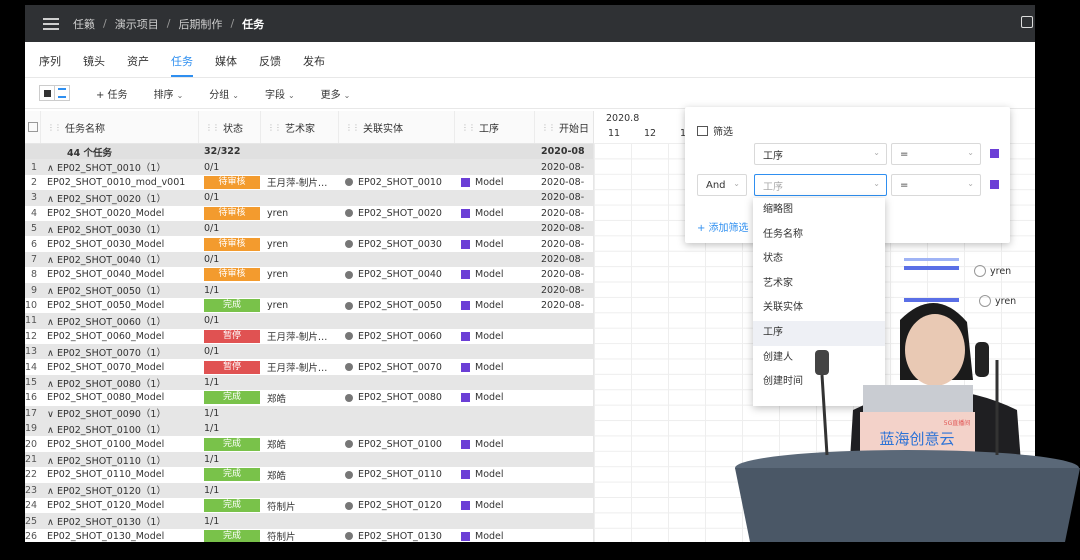  I want to click on task-name: EP02_SHOT_0070_Model, so click(120, 367).